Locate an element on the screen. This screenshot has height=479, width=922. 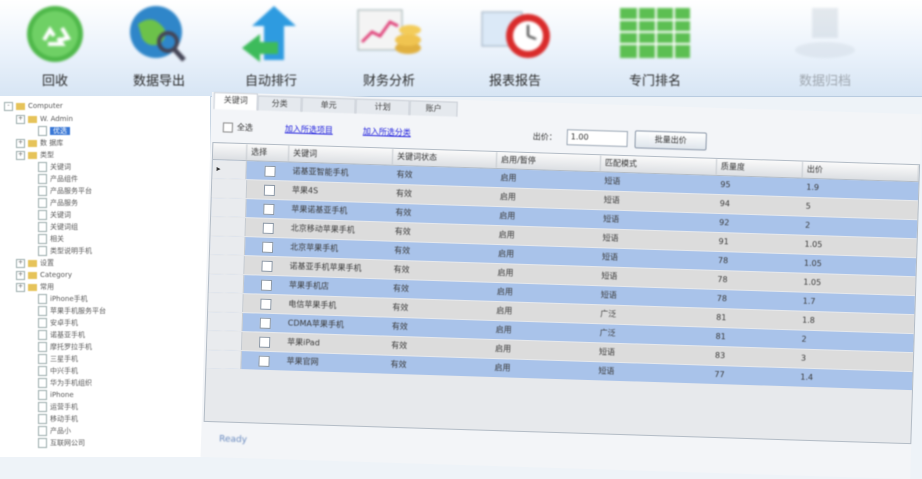
tree-item: 产品服务 is located at coordinates (58, 203).